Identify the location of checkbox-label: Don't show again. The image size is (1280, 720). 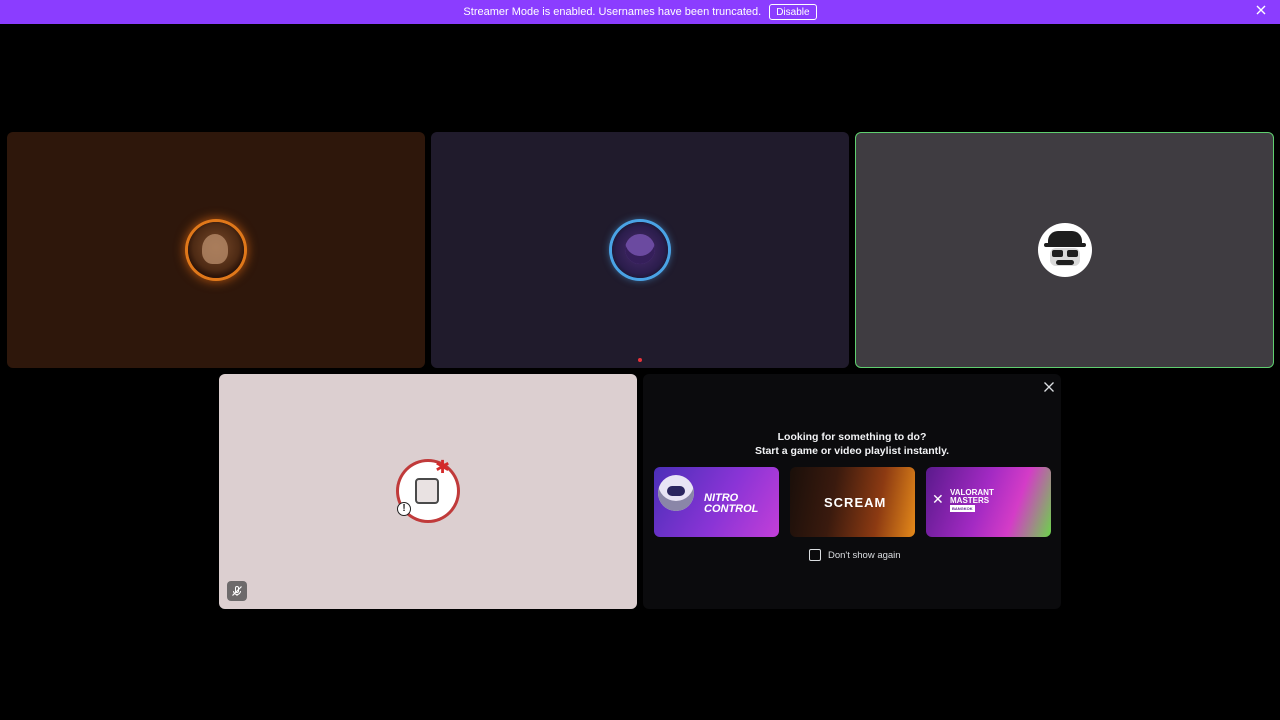
(864, 555).